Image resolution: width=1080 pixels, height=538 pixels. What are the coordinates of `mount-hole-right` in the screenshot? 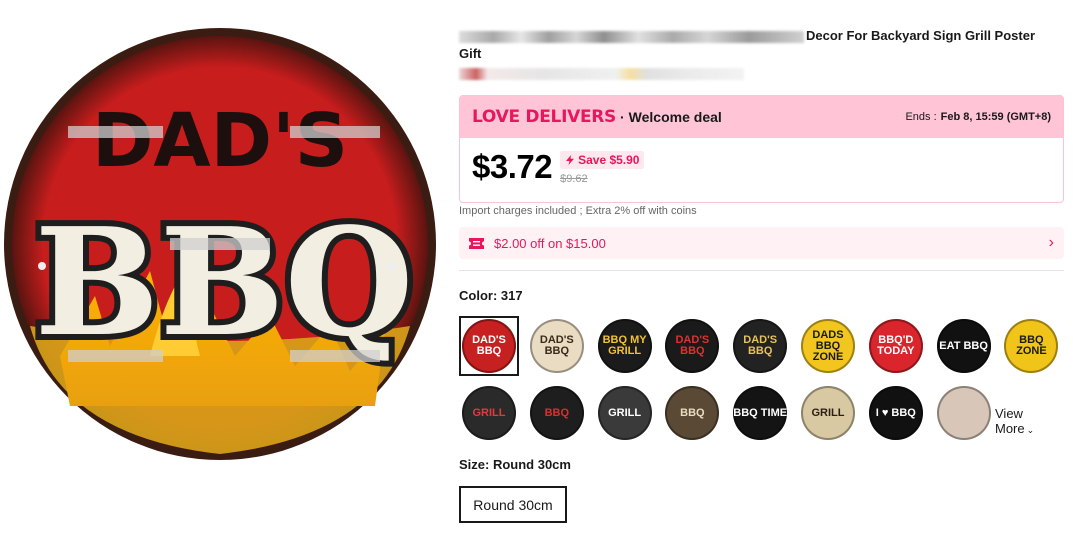 It's located at (392, 266).